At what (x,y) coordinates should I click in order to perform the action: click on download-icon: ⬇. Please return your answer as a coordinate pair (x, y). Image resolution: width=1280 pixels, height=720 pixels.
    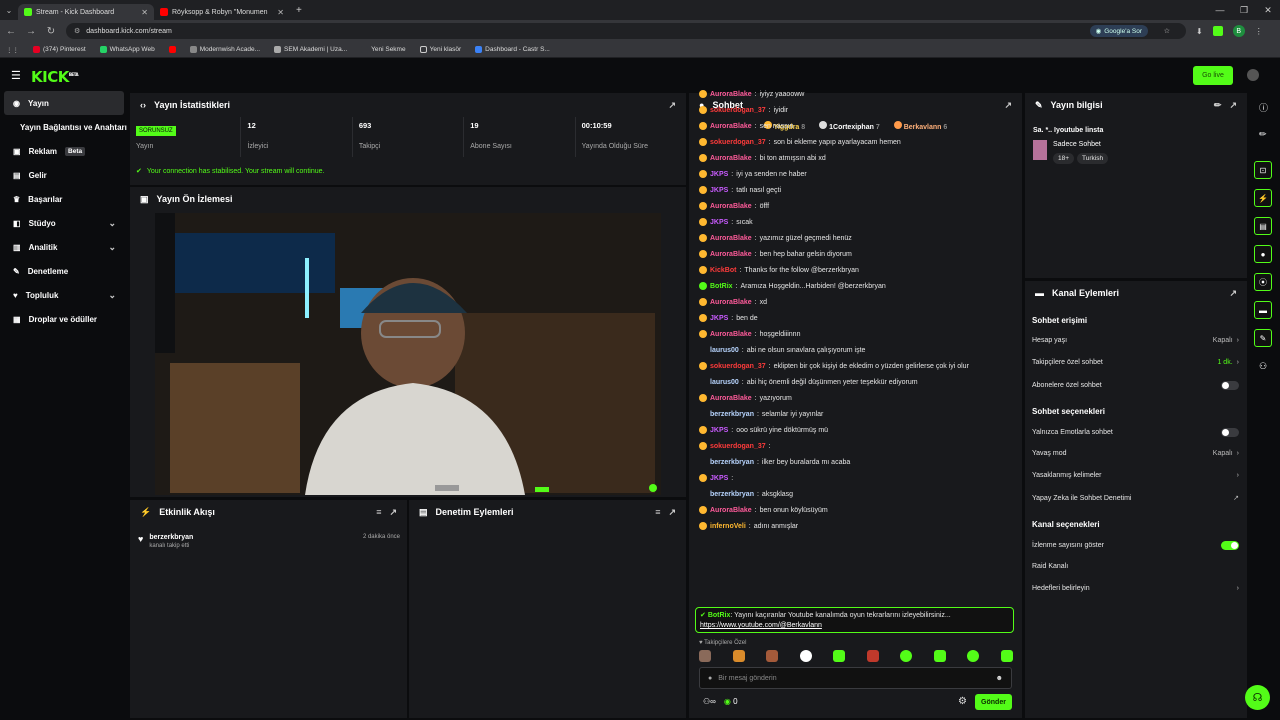
    Looking at the image, I should click on (1199, 31).